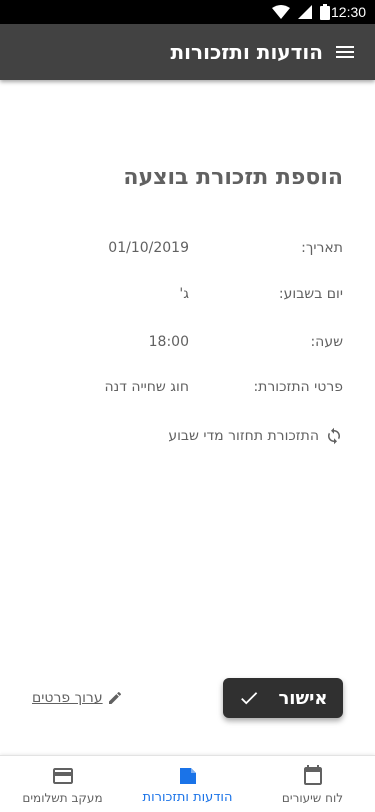 Image resolution: width=375 pixels, height=812 pixels. I want to click on pencil-icon, so click(114, 697).